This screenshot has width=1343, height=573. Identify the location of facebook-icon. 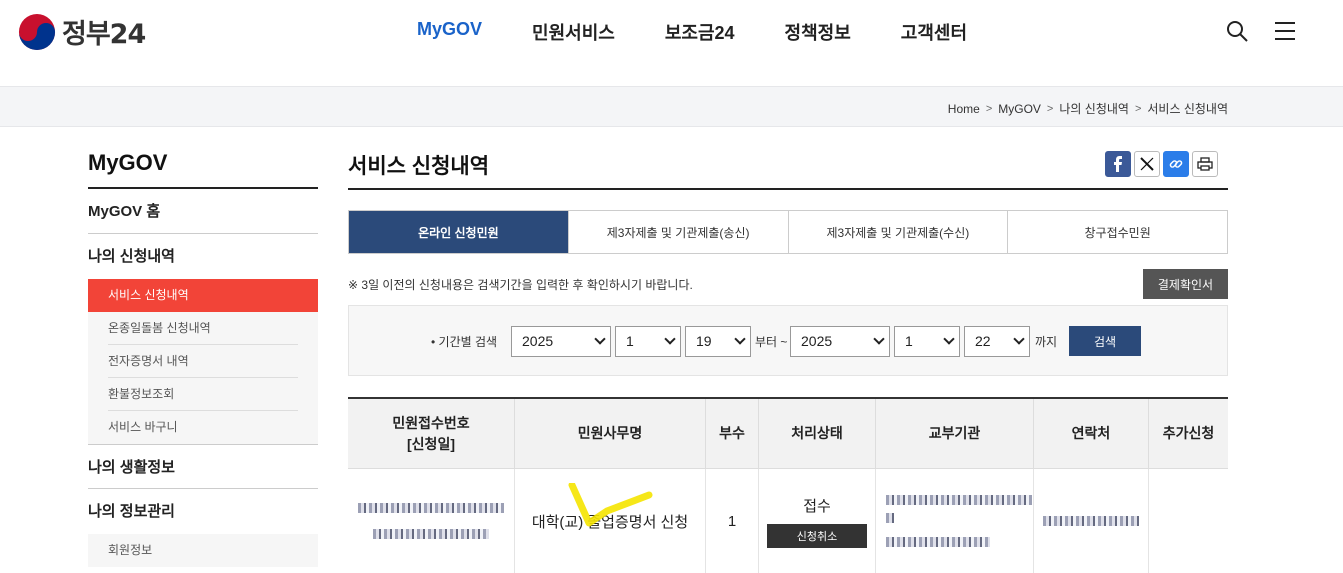
(1118, 164).